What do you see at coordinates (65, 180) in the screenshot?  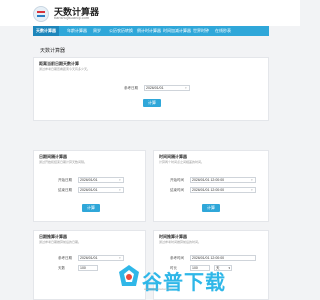 I see `start-date-label: 开始日期` at bounding box center [65, 180].